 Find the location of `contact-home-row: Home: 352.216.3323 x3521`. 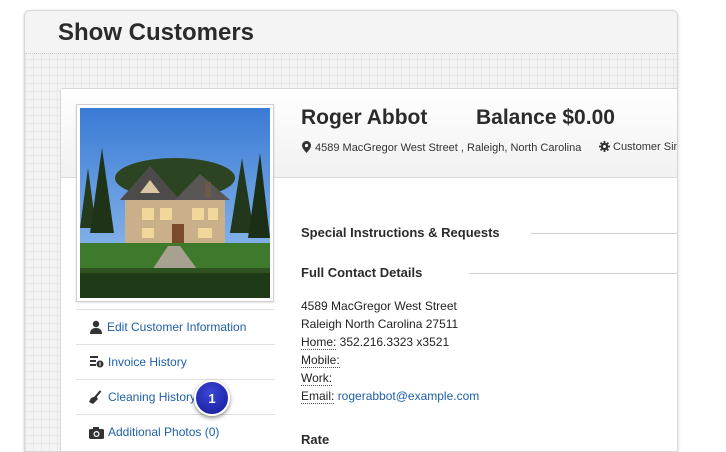

contact-home-row: Home: 352.216.3323 x3521 is located at coordinates (390, 342).